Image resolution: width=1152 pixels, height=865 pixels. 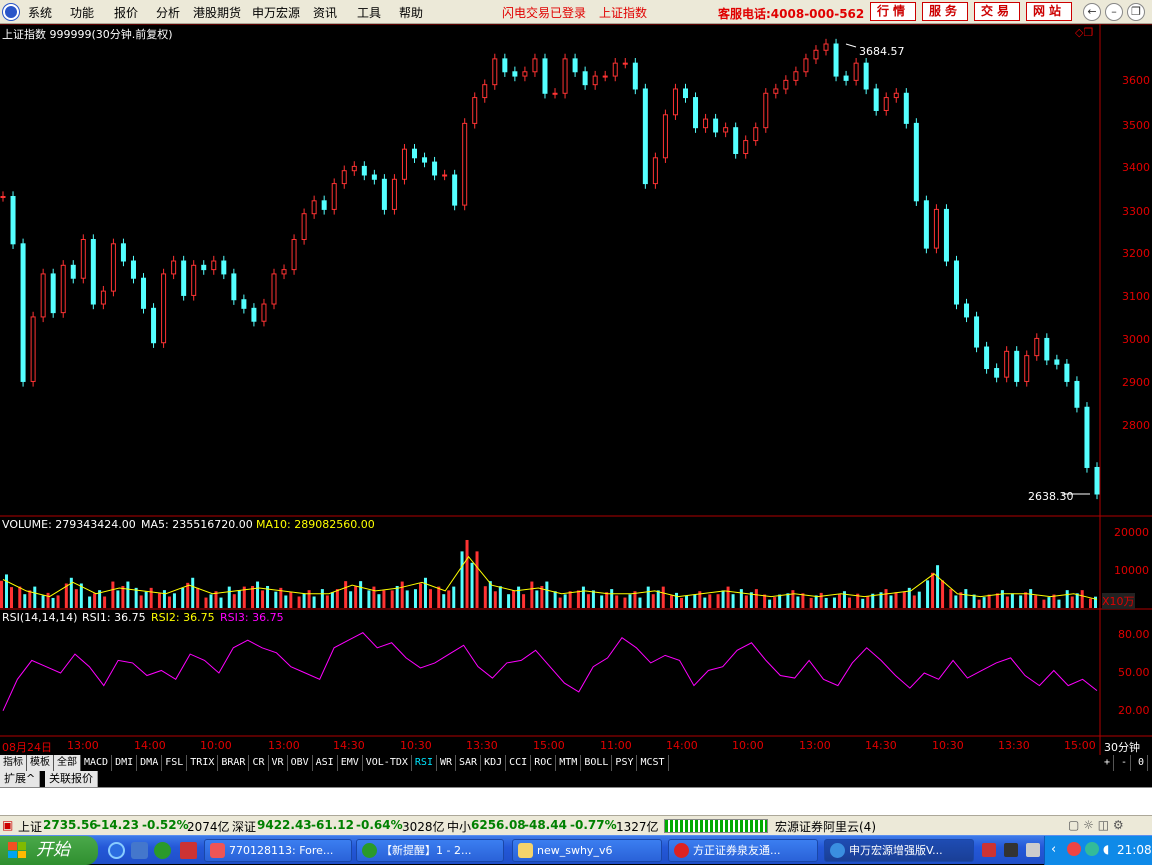 What do you see at coordinates (67, 763) in the screenshot?
I see `tab-全部: 全部` at bounding box center [67, 763].